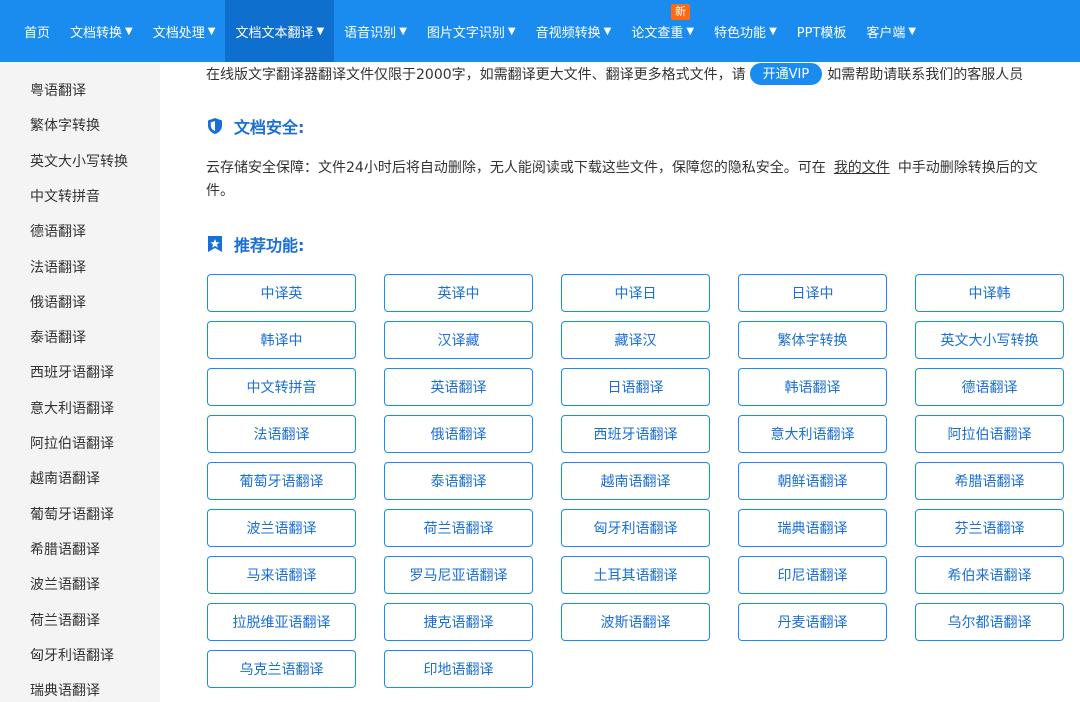 The height and width of the screenshot is (702, 1080). I want to click on feature-button: 英译中, so click(458, 293).